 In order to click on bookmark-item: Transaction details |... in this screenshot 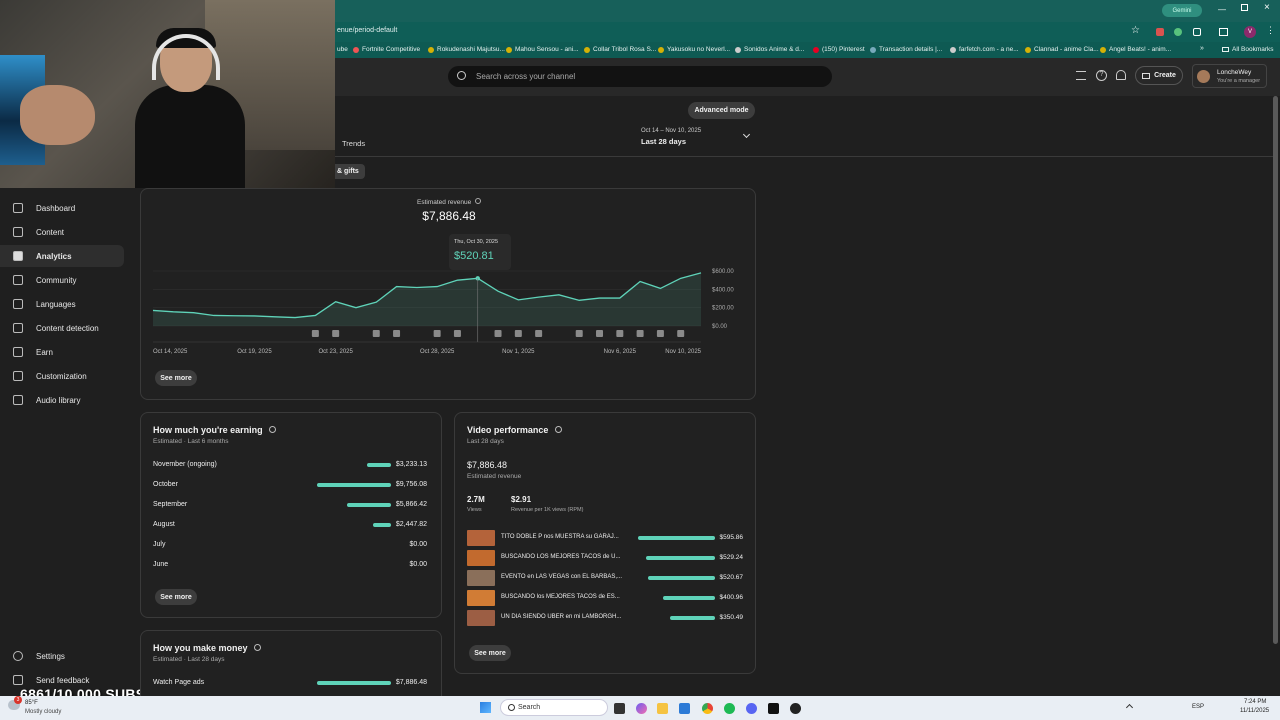, I will do `click(906, 49)`.